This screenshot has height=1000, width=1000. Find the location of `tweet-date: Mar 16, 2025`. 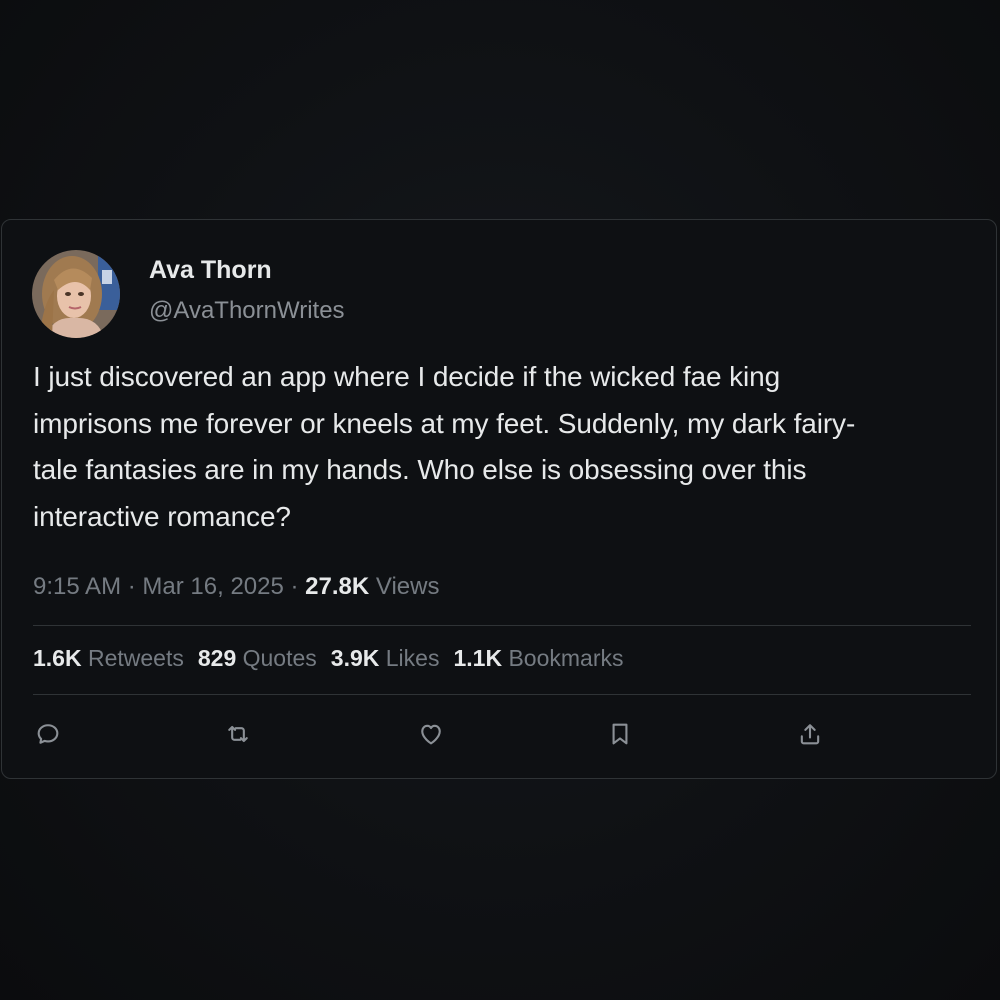

tweet-date: Mar 16, 2025 is located at coordinates (212, 586).